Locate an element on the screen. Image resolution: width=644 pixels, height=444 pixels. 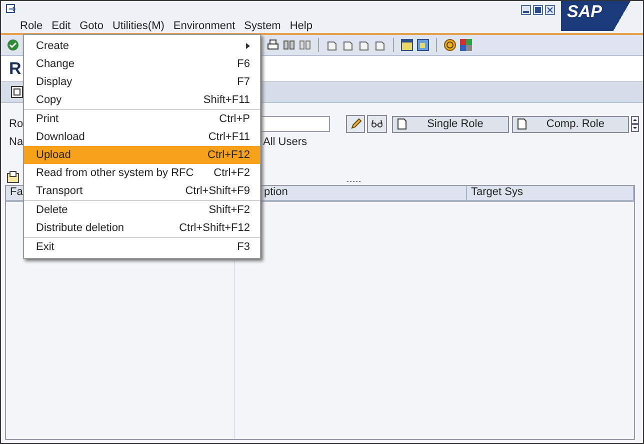
pencil-icon is located at coordinates (356, 124).